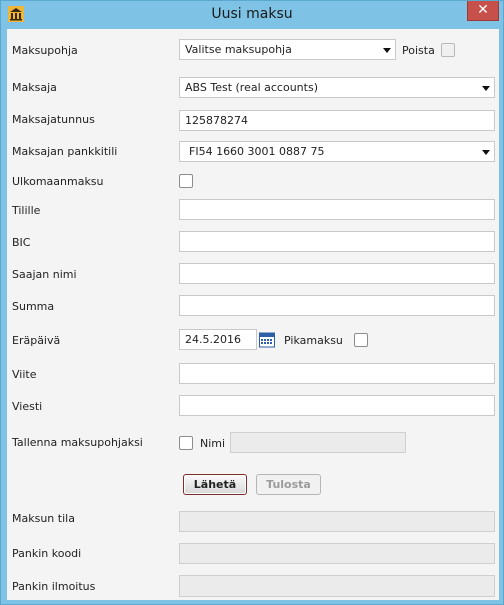 The image size is (504, 605). What do you see at coordinates (65, 151) in the screenshot?
I see `pankkitili-label: Maksajan pankkitili` at bounding box center [65, 151].